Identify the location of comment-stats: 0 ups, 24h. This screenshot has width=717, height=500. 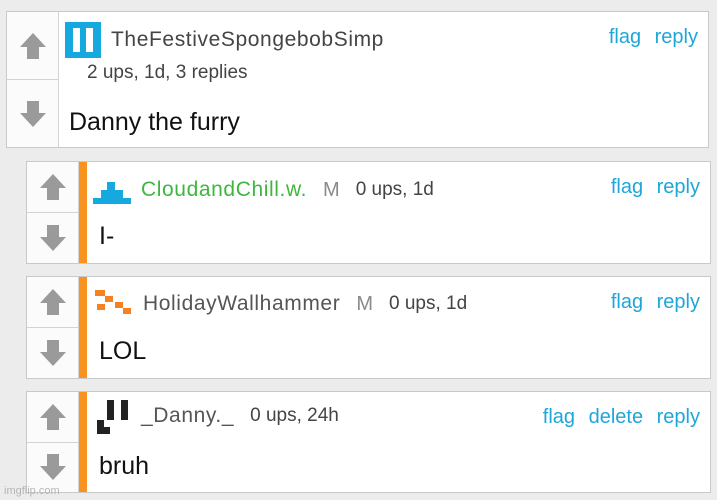
(294, 415).